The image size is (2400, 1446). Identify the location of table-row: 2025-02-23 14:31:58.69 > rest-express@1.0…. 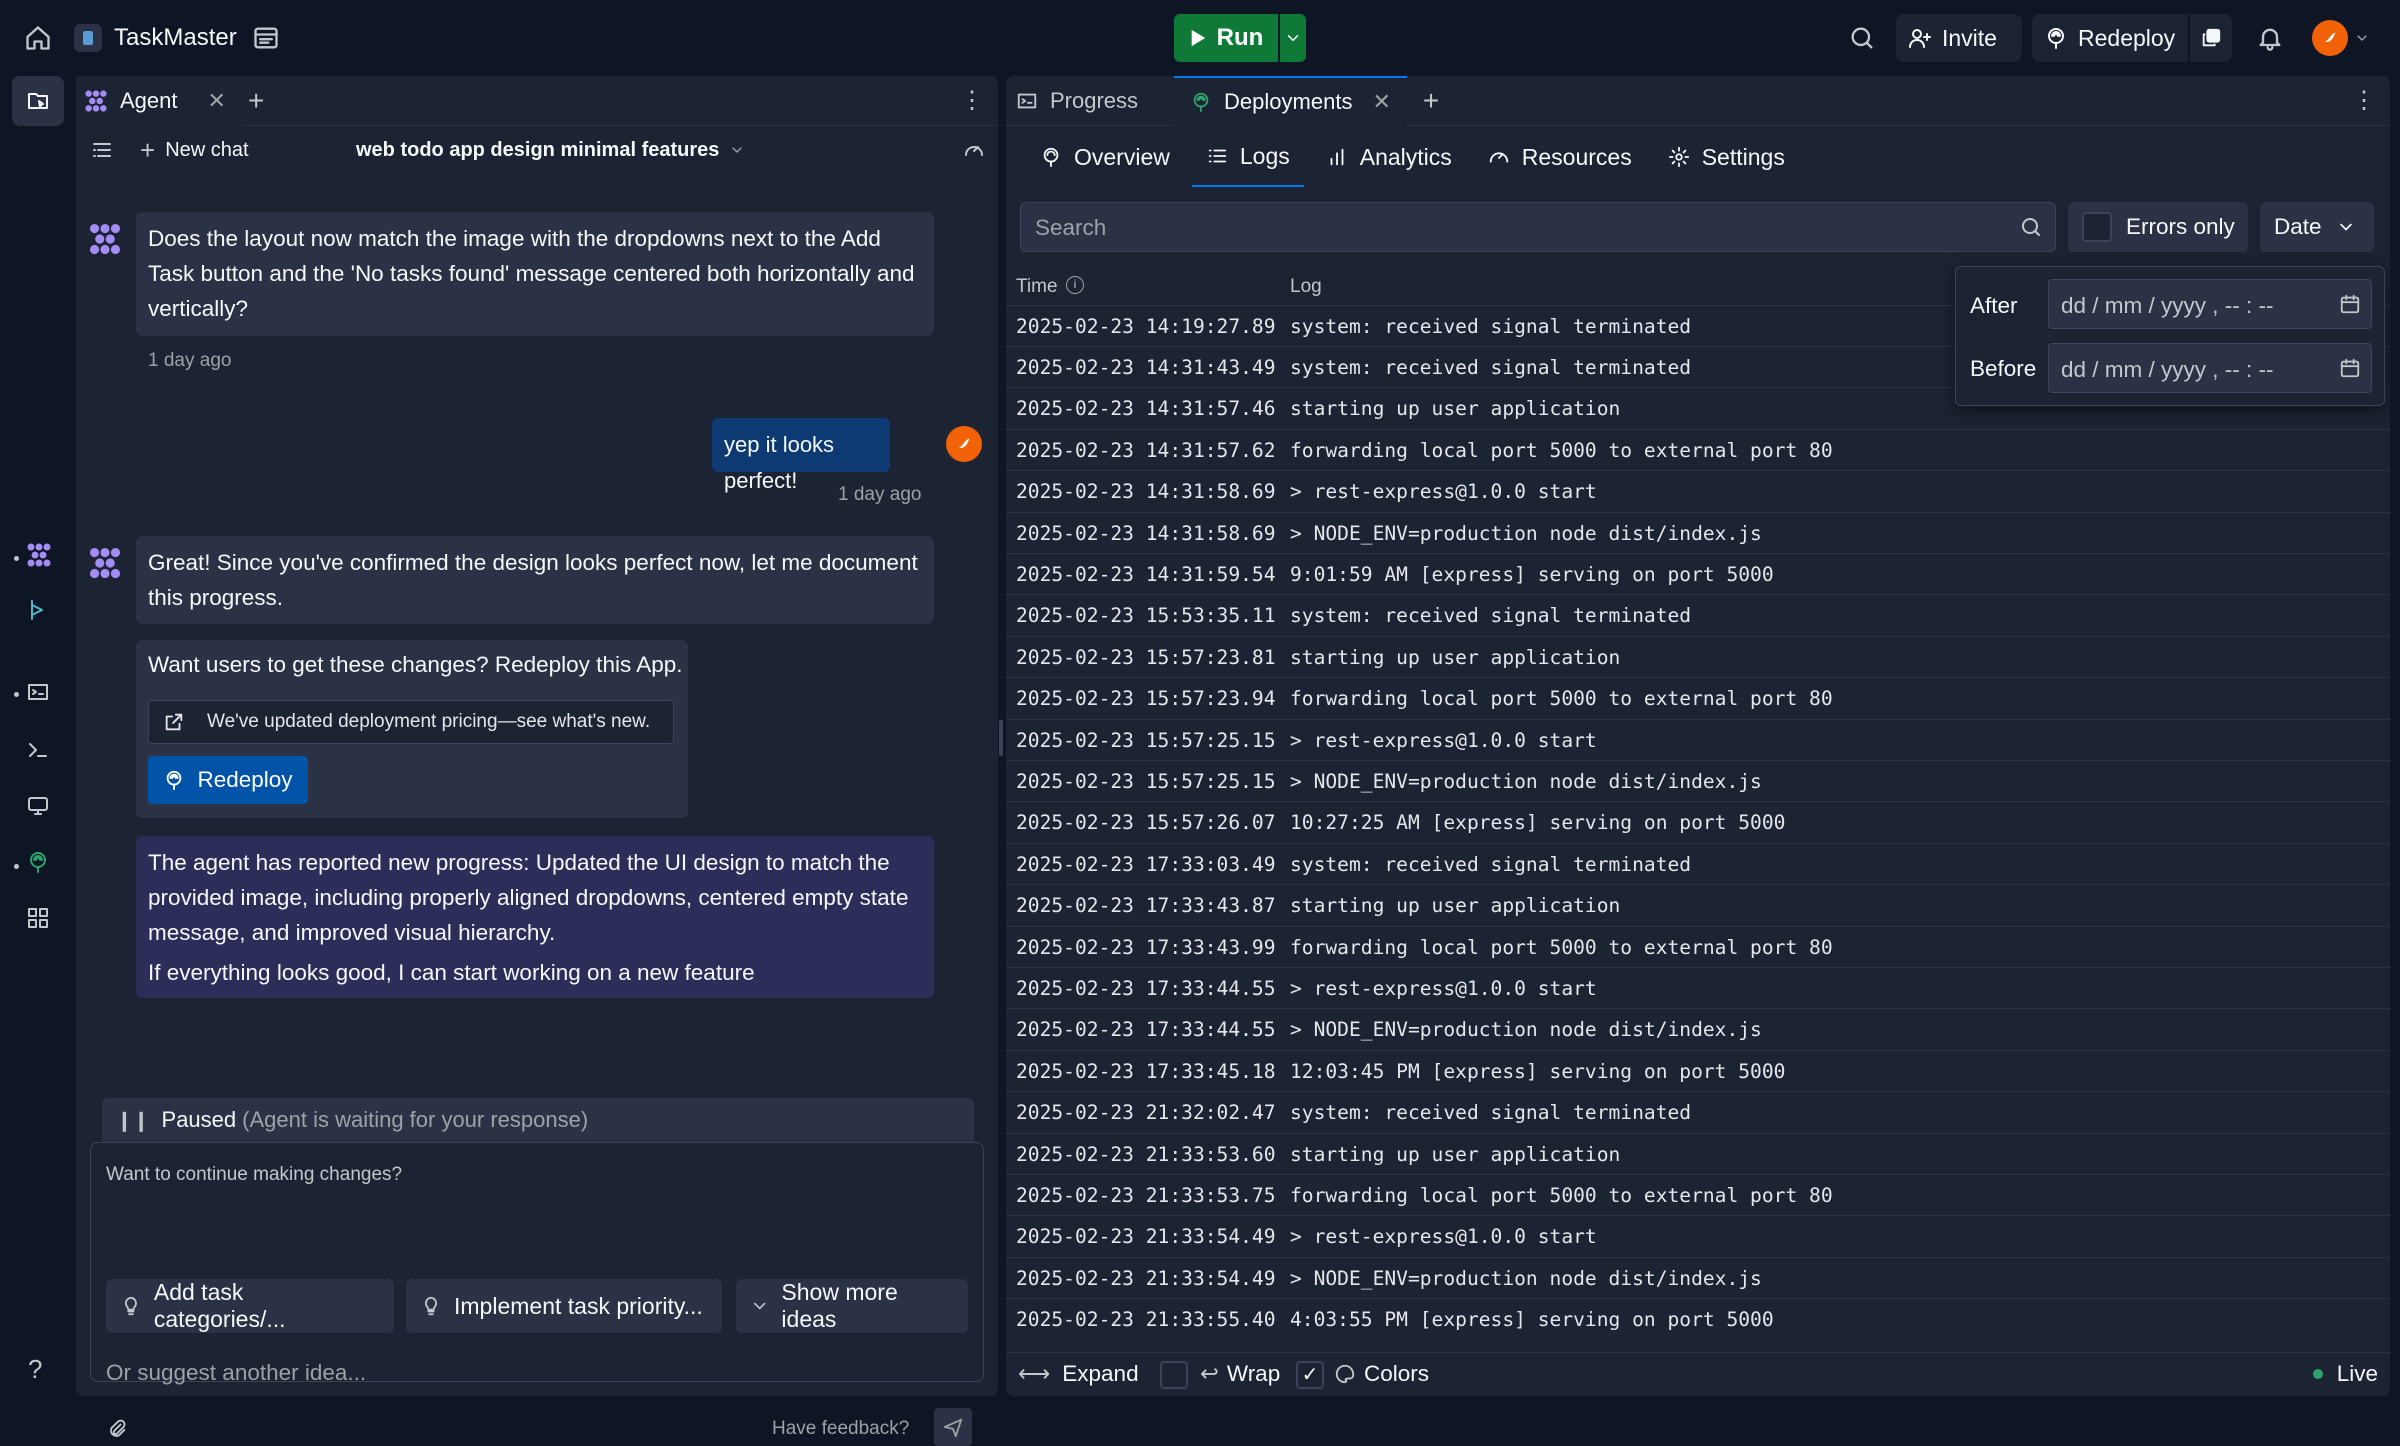
(1698, 492).